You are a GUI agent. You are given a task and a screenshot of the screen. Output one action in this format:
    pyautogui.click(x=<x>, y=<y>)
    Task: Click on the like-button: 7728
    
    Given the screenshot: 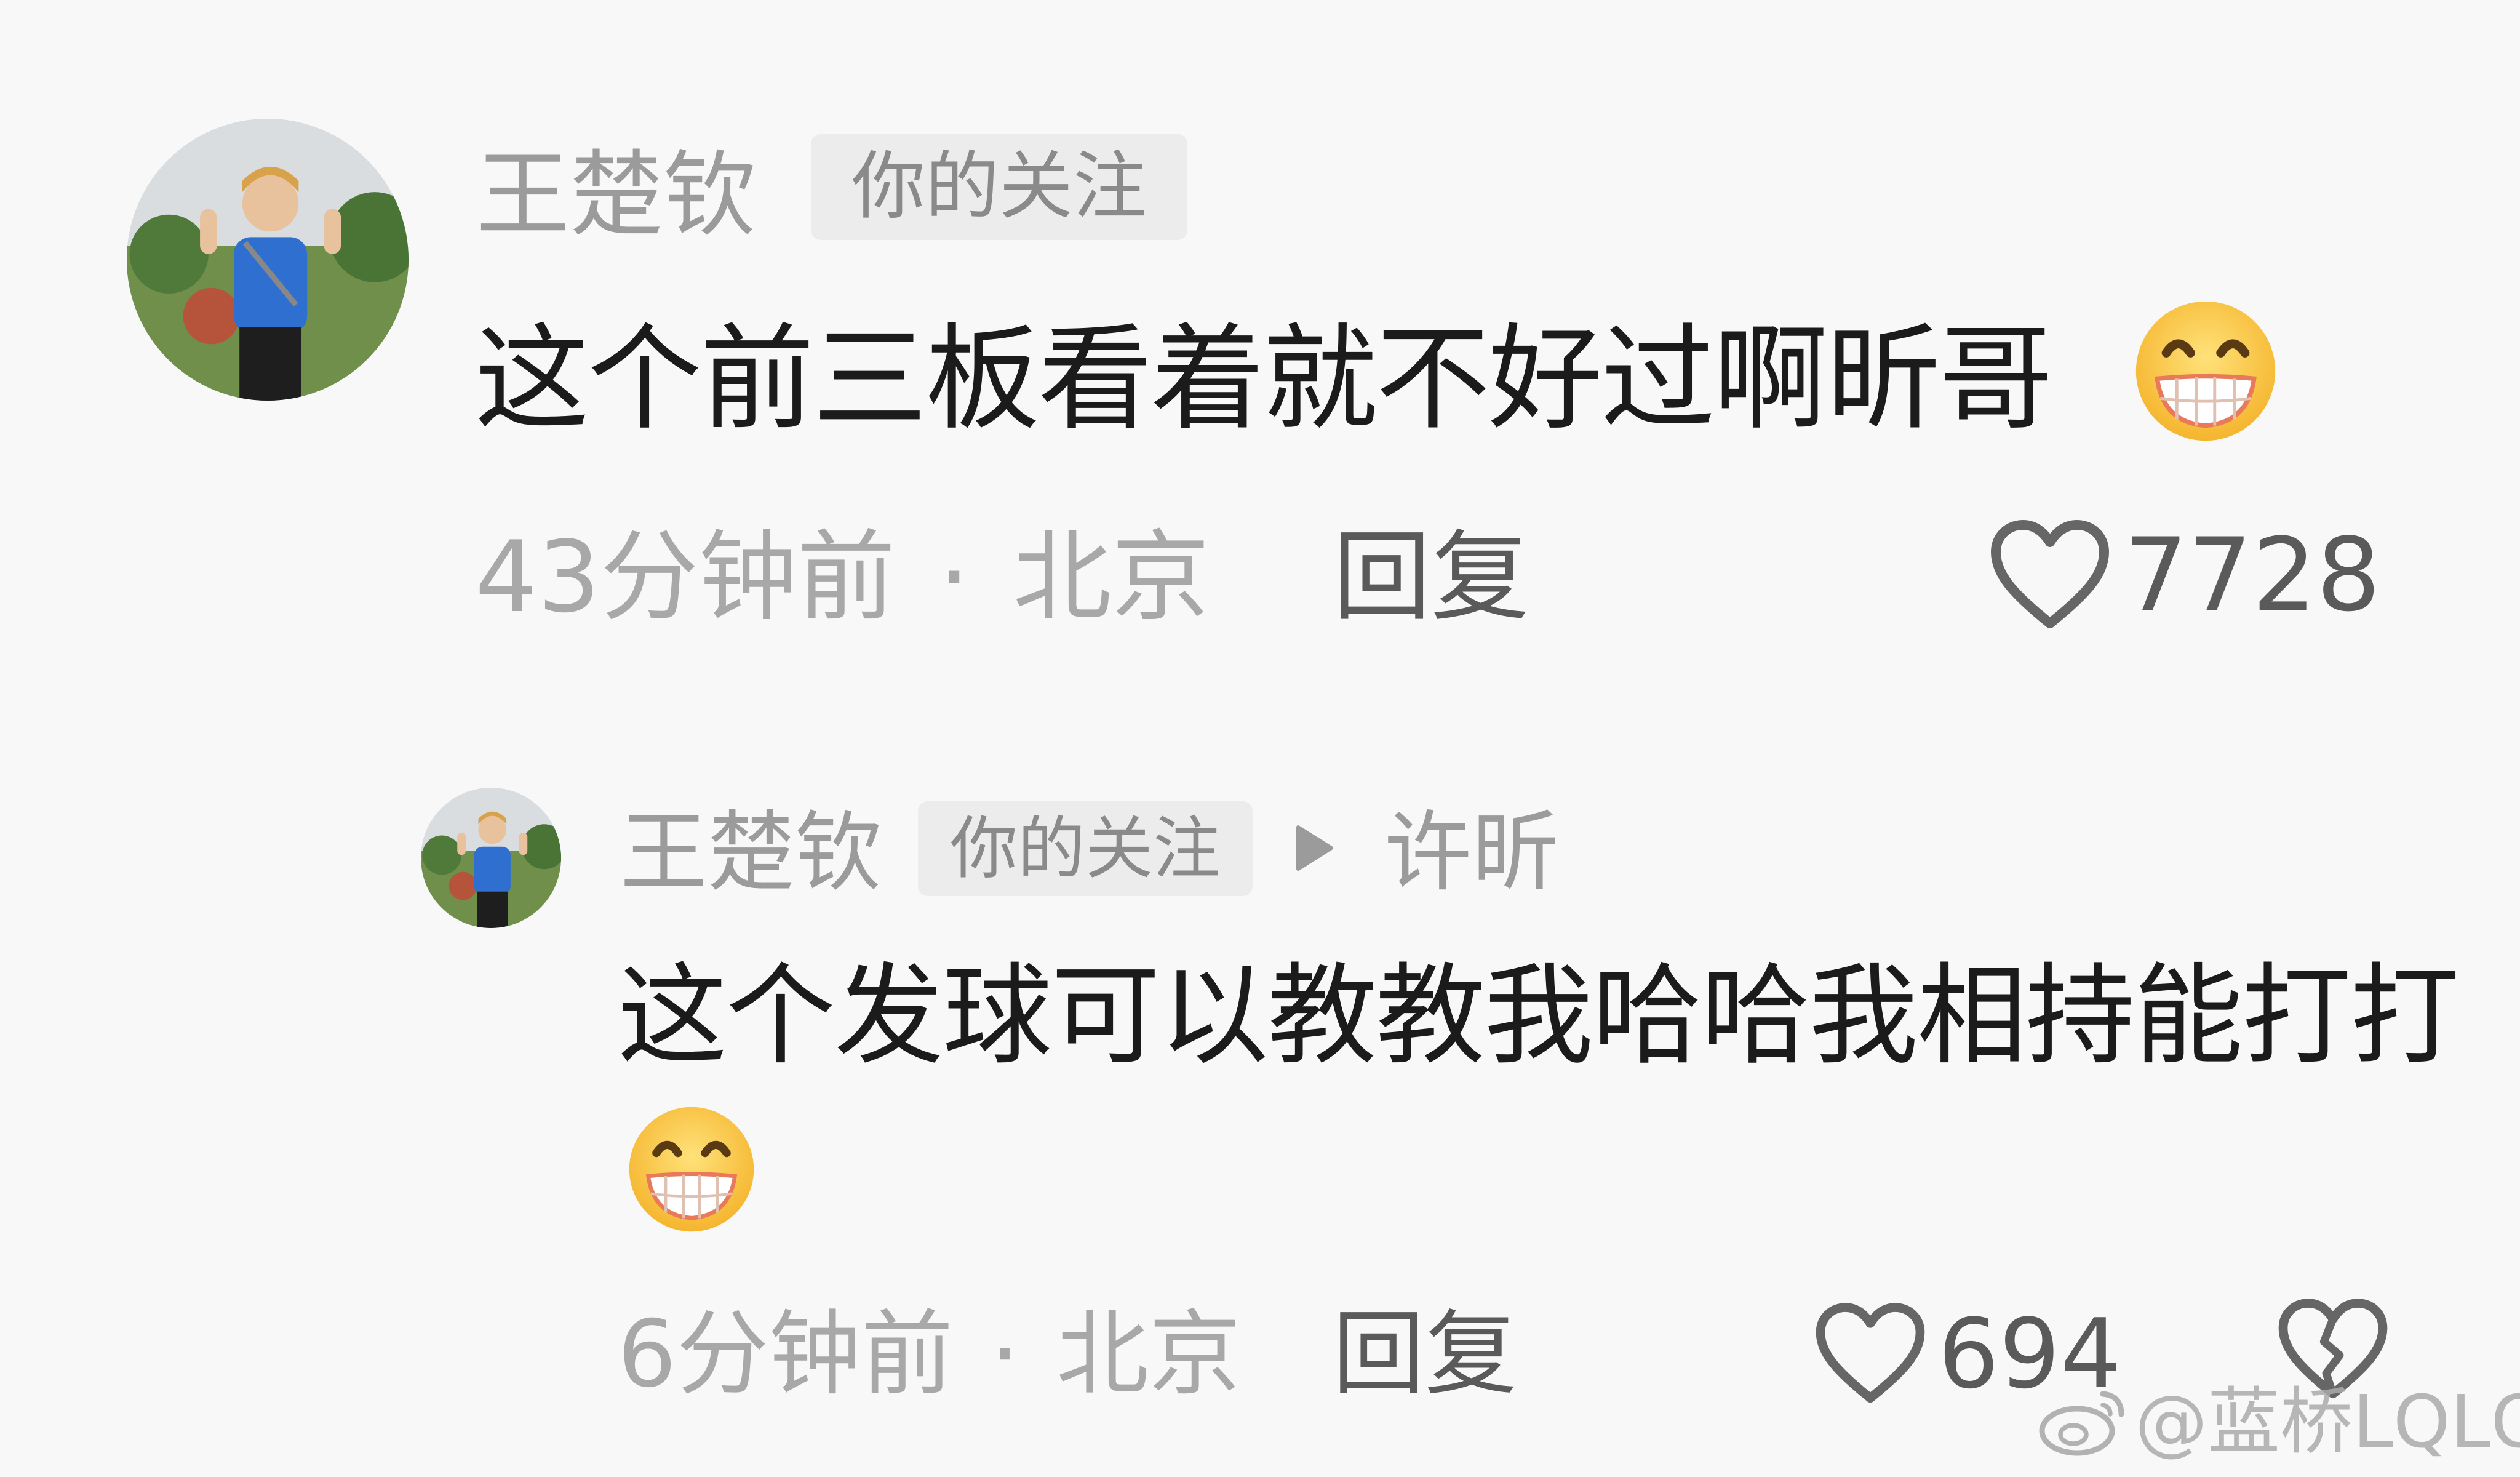 What is the action you would take?
    pyautogui.click(x=2184, y=575)
    